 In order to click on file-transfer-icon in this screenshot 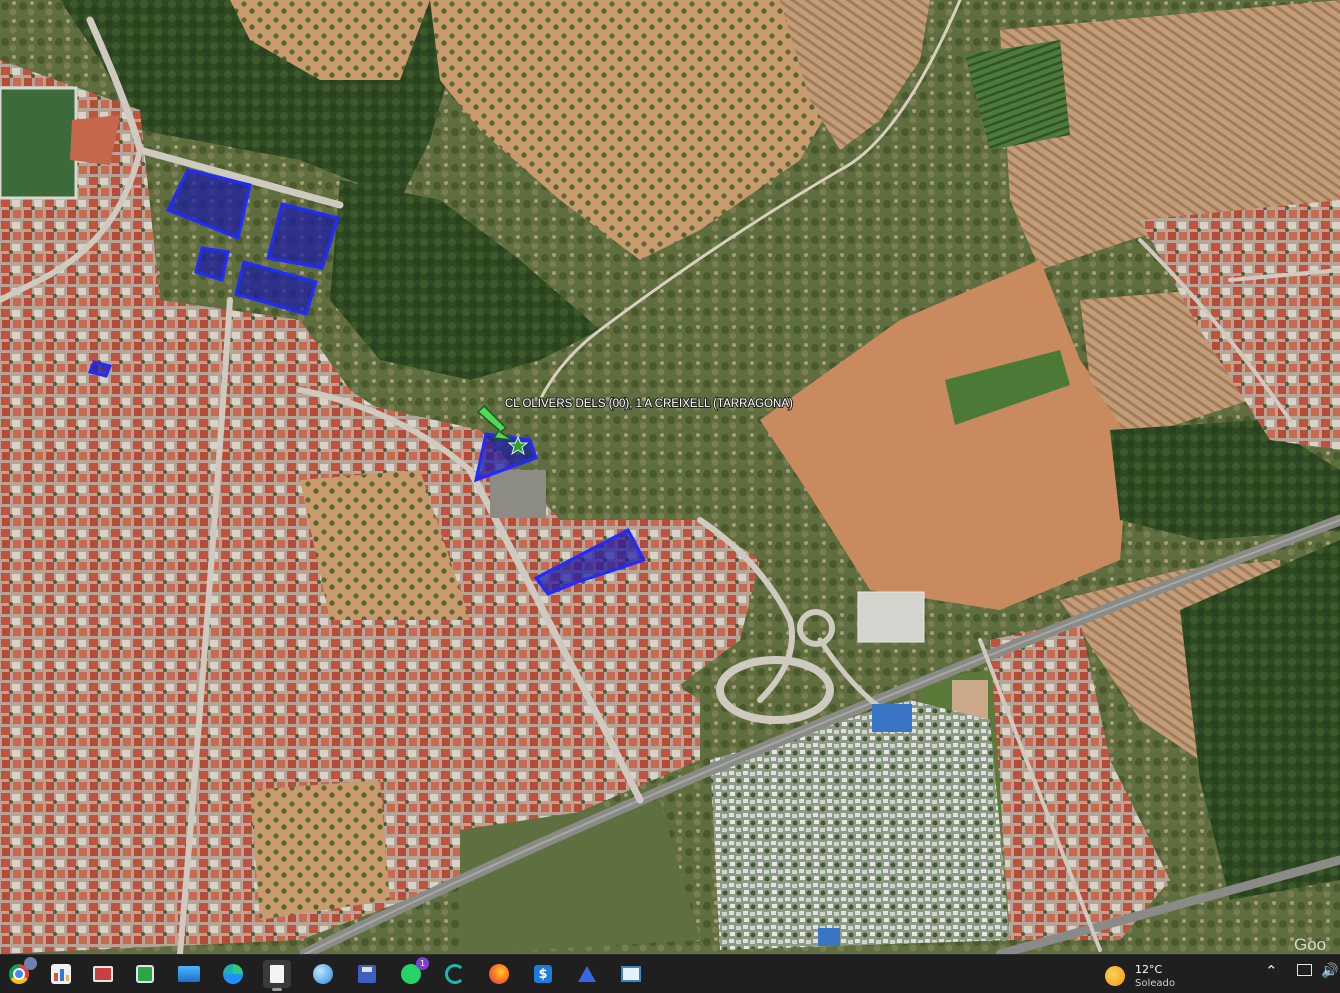, I will do `click(145, 974)`.